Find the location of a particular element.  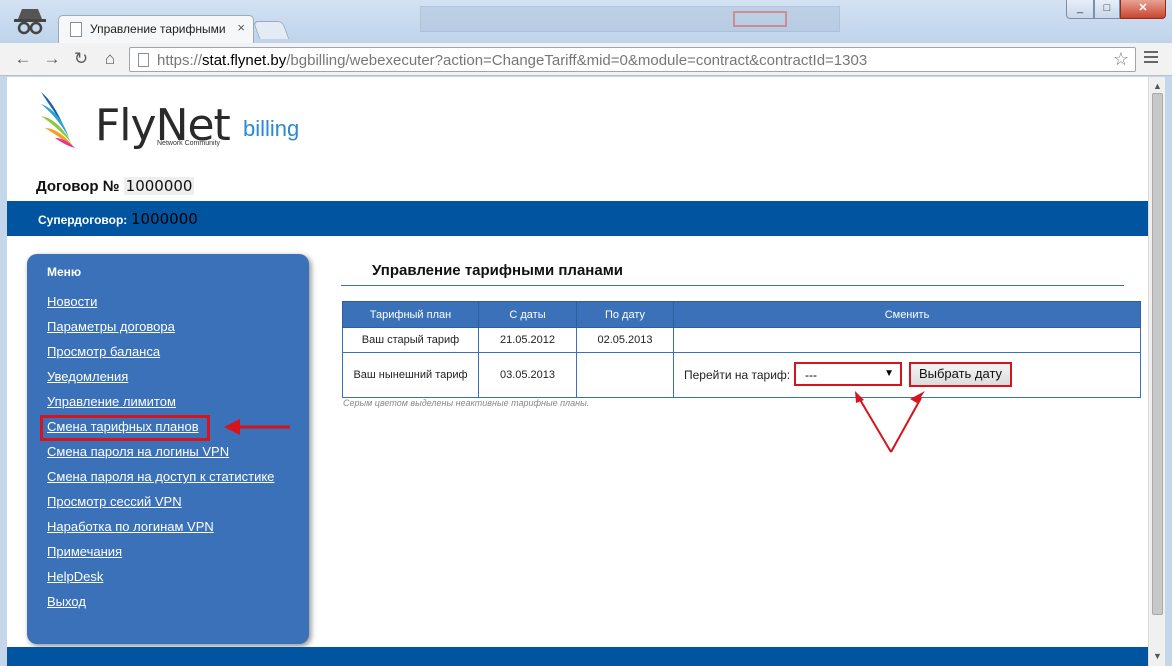

new-tab-button is located at coordinates (271, 30).